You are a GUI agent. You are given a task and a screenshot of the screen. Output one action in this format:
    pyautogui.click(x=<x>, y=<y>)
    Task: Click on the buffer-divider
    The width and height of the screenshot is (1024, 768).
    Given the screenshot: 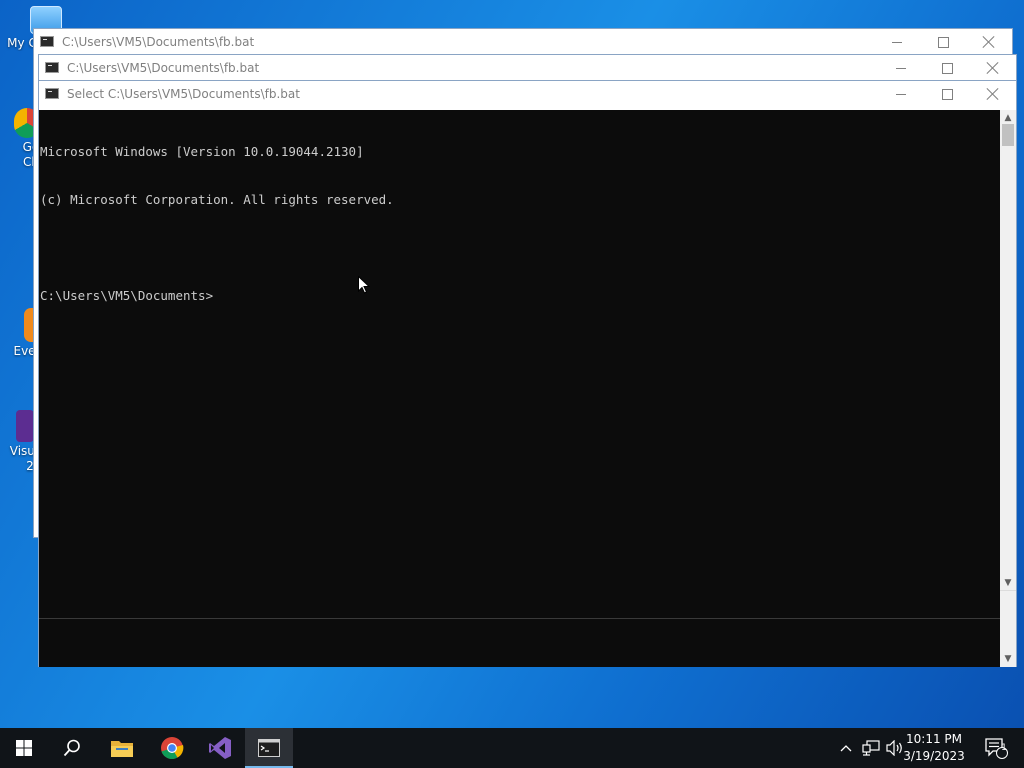 What is the action you would take?
    pyautogui.click(x=519, y=618)
    